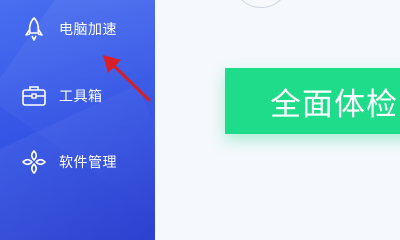 The height and width of the screenshot is (240, 400). I want to click on annotation-arrow-icon, so click(127, 78).